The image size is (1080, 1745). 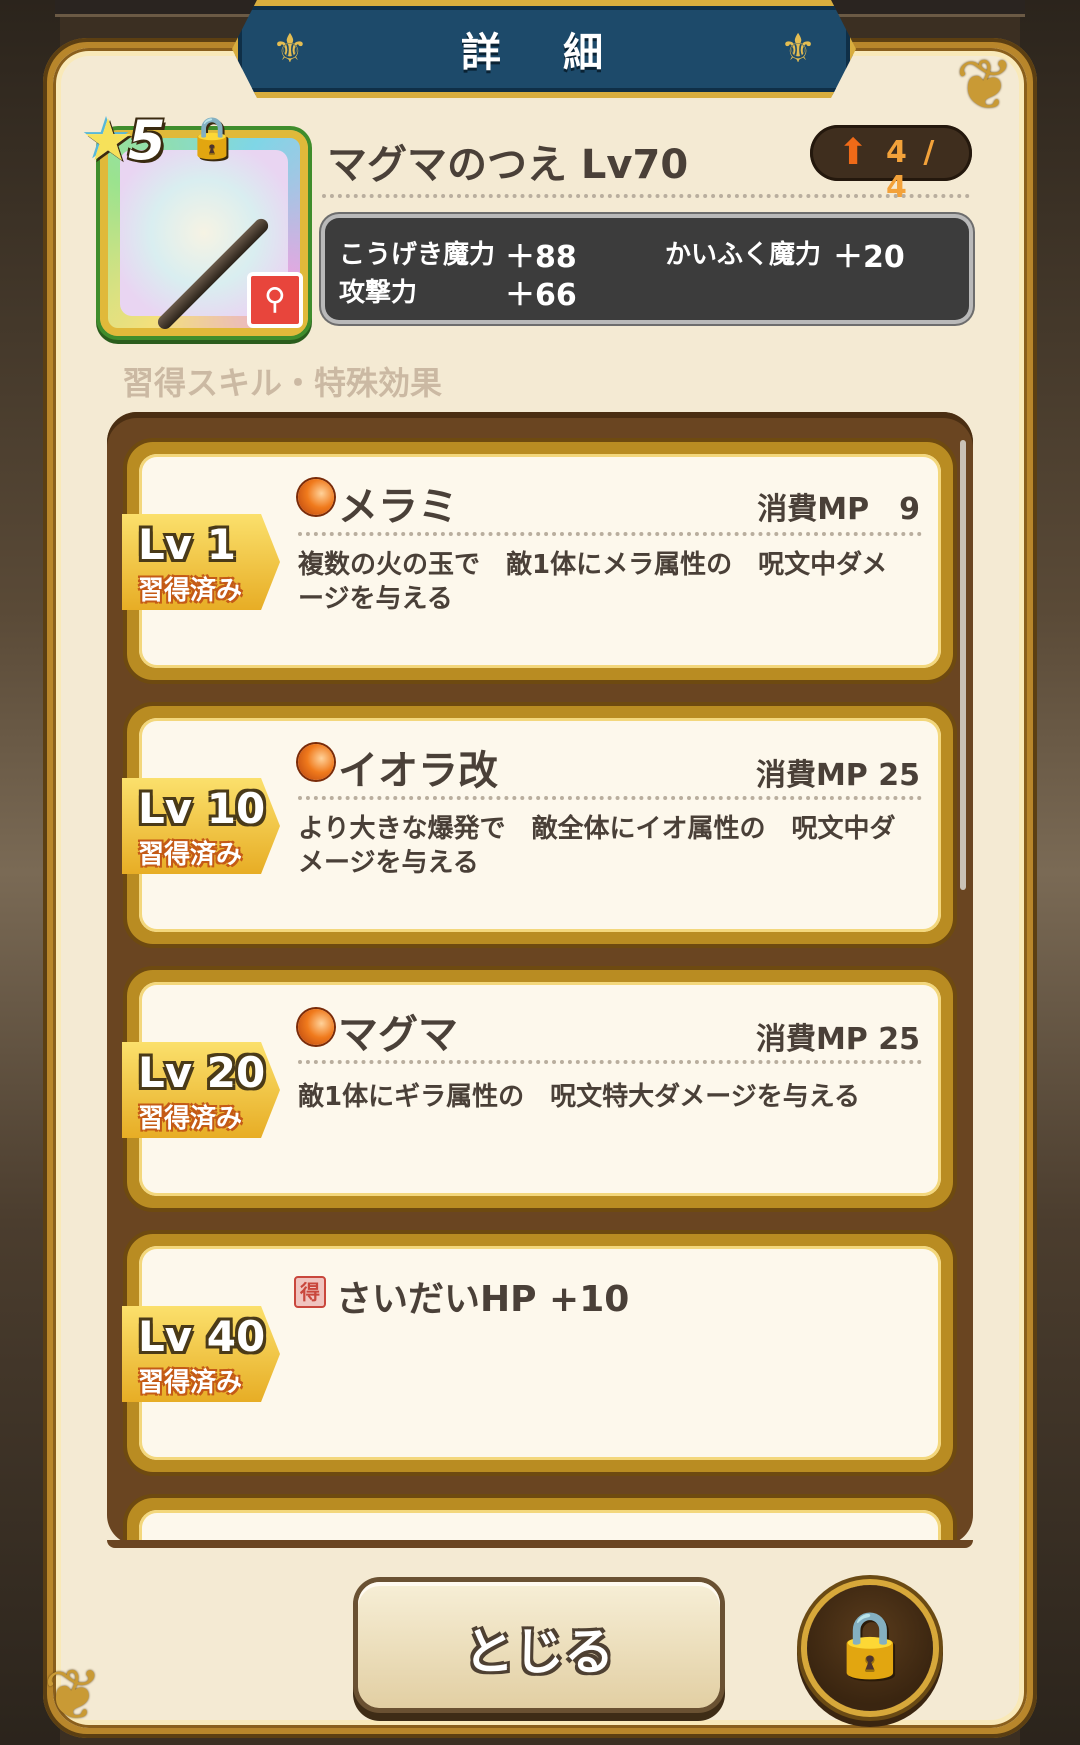 I want to click on stats-panel: こうげき魔力 ＋88 かいふく魔力 ＋20 攻撃力 ＋66, so click(x=647, y=269).